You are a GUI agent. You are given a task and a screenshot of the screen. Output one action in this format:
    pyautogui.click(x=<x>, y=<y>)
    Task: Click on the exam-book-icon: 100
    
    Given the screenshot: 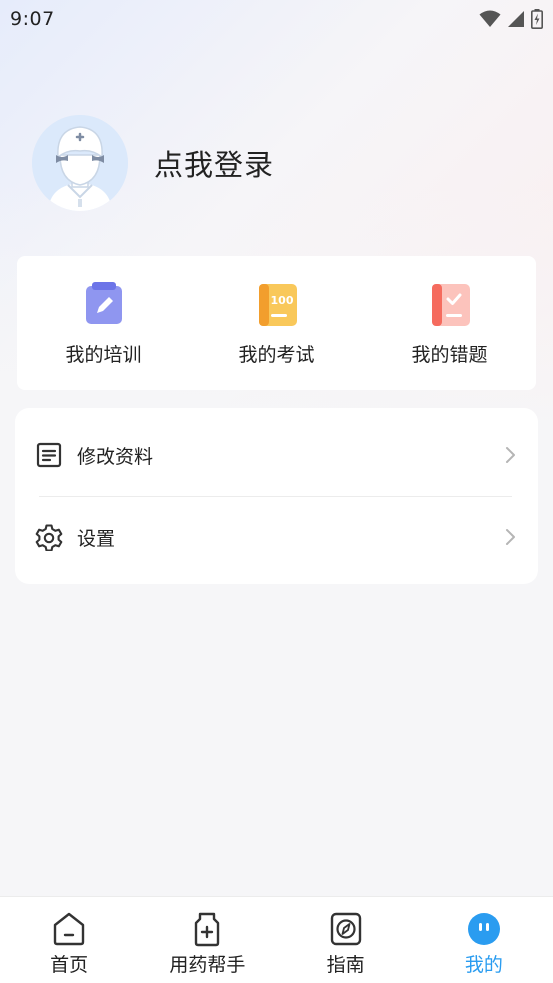 What is the action you would take?
    pyautogui.click(x=277, y=304)
    